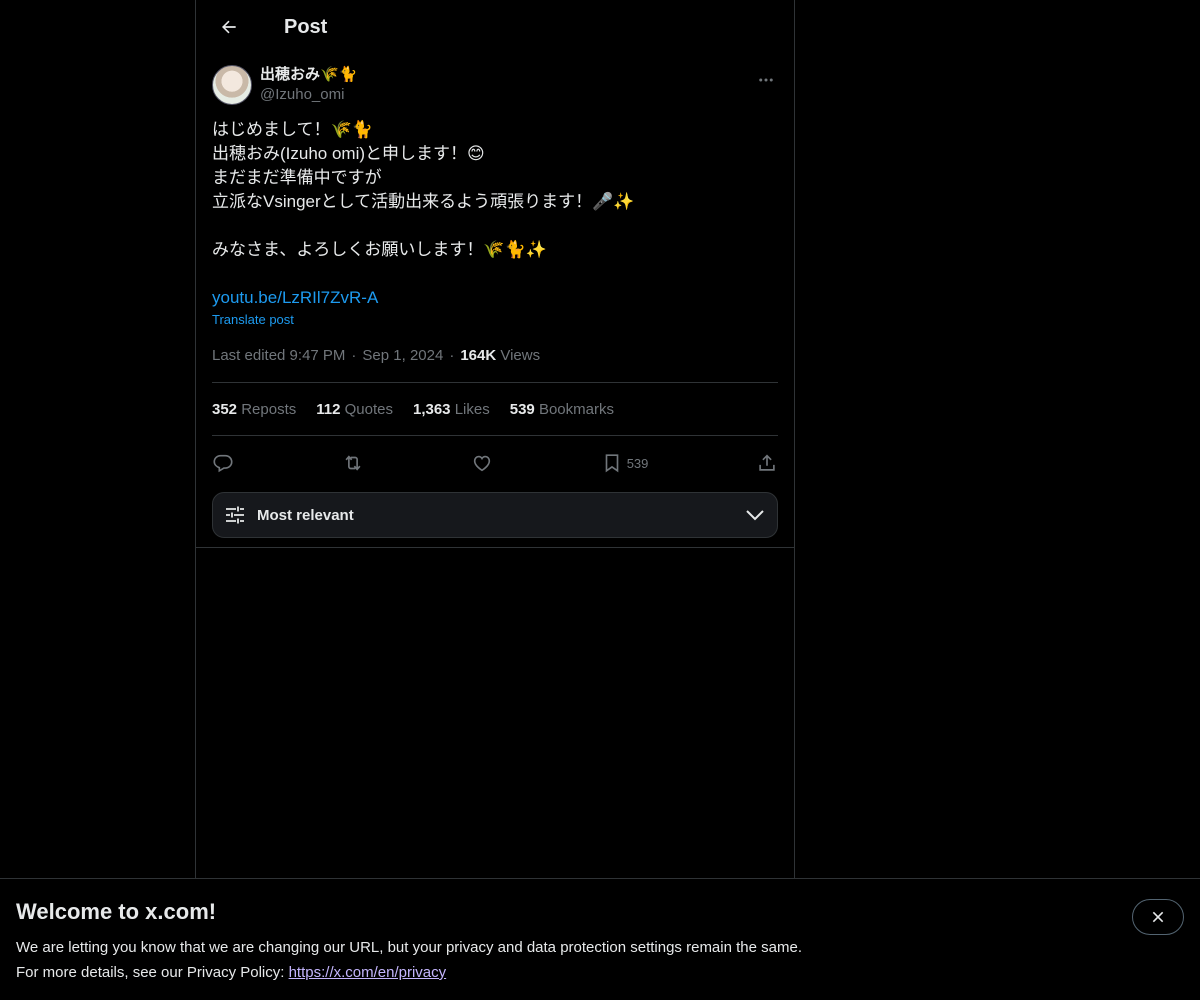  I want to click on share-icon, so click(767, 462).